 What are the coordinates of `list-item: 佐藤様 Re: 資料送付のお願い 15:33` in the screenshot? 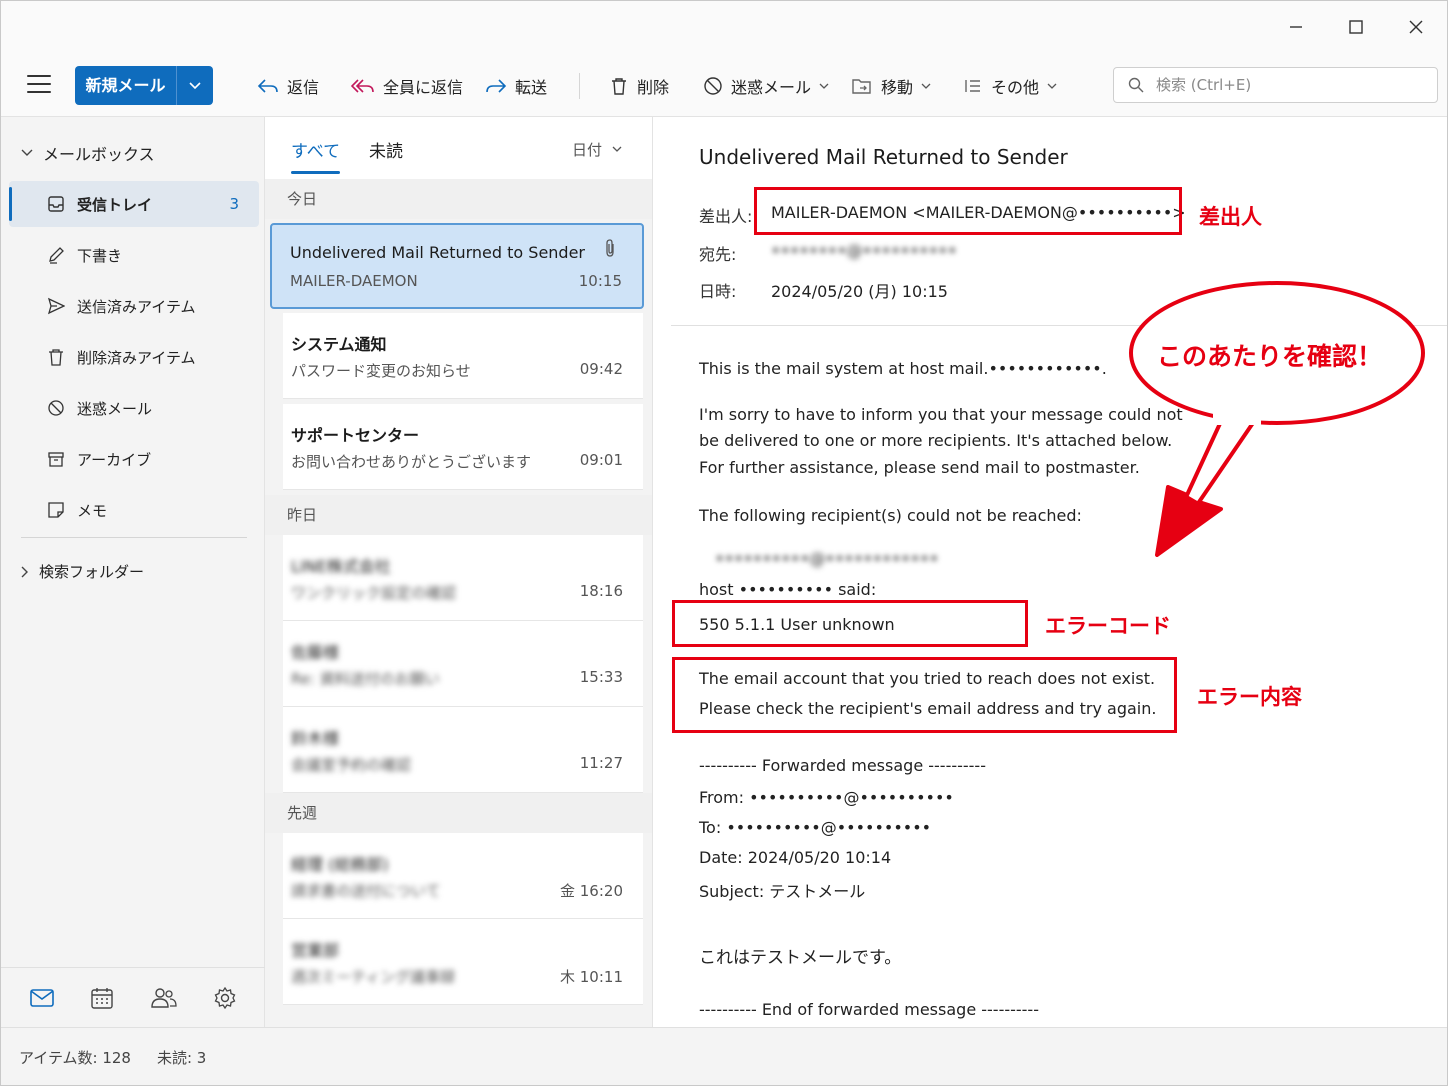 It's located at (463, 664).